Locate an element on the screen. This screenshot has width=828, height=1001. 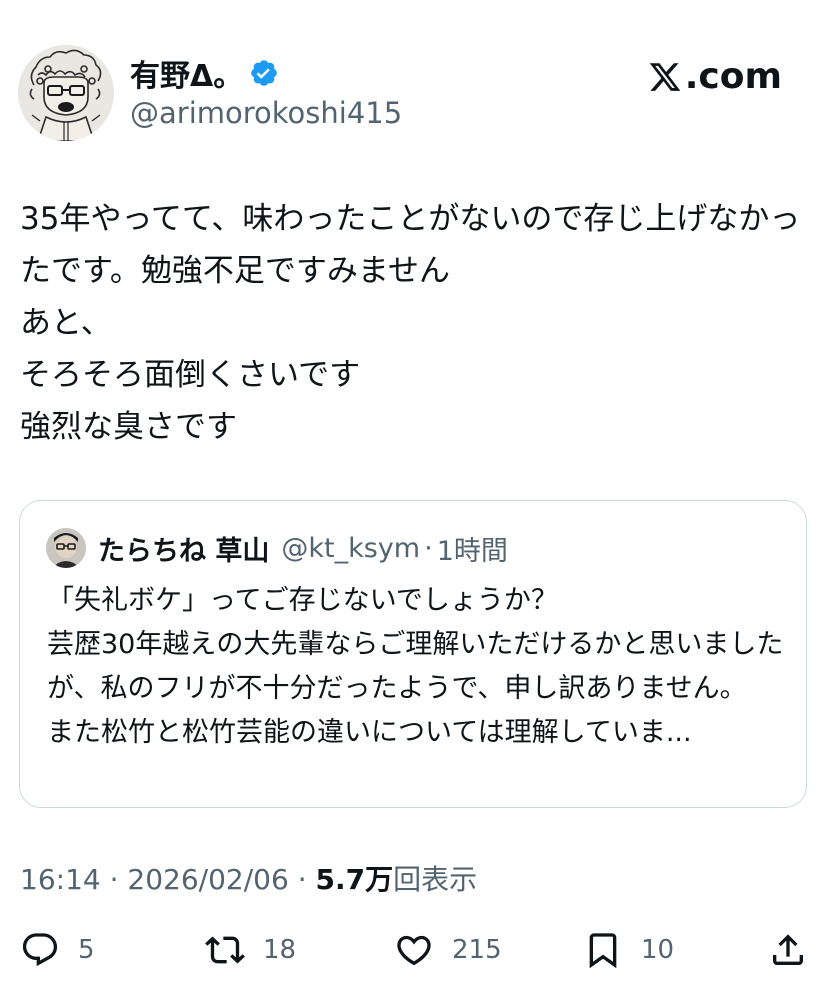
share-button is located at coordinates (788, 950).